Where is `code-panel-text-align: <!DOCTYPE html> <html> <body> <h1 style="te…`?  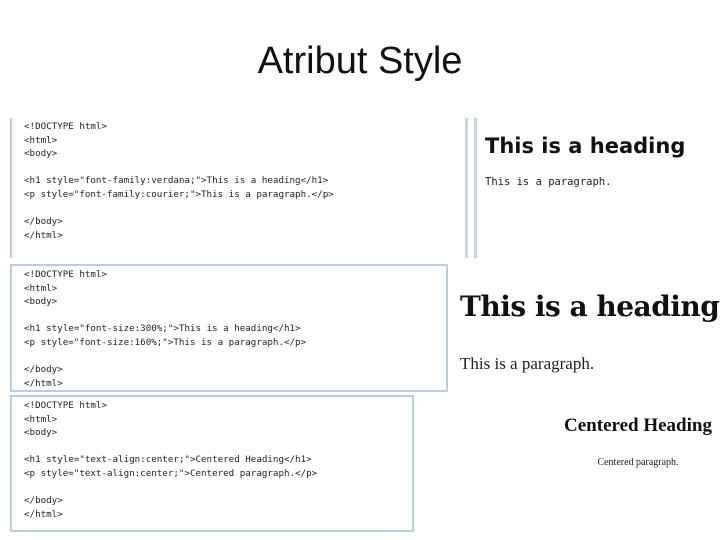 code-panel-text-align: <!DOCTYPE html> <html> <body> <h1 style="te… is located at coordinates (212, 463).